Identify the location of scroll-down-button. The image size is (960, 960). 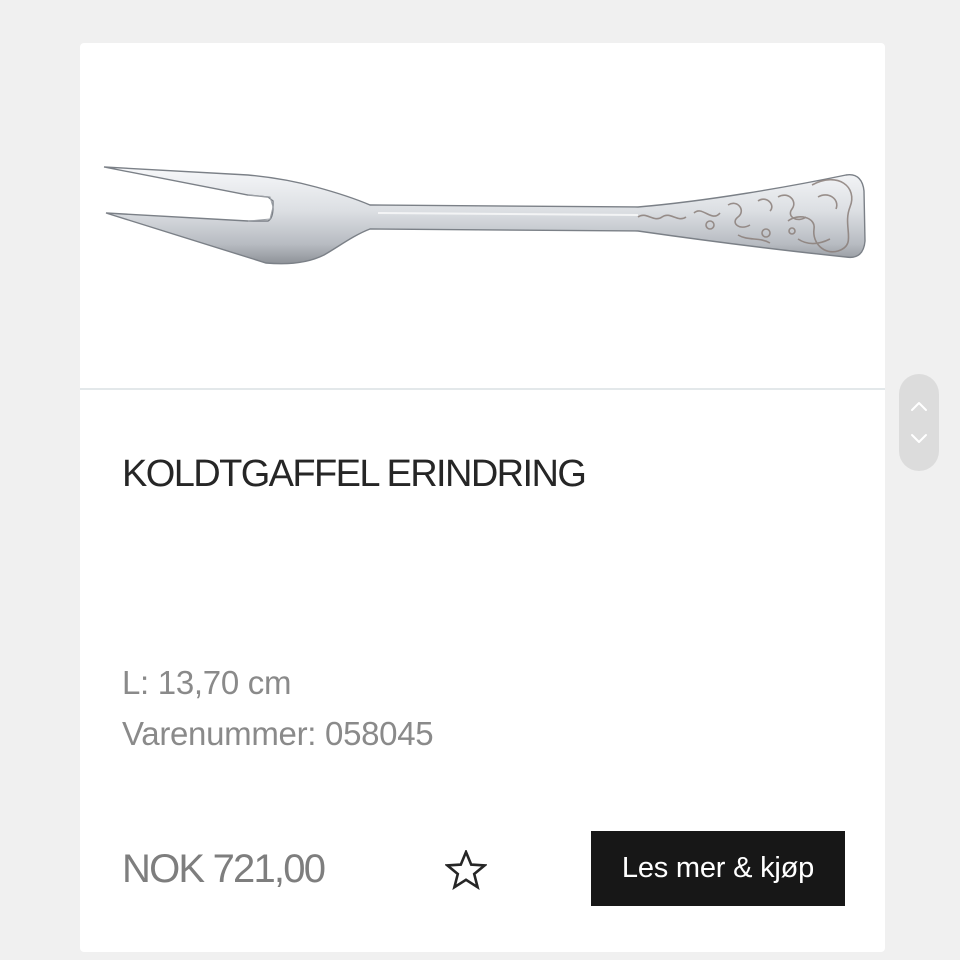
(919, 439).